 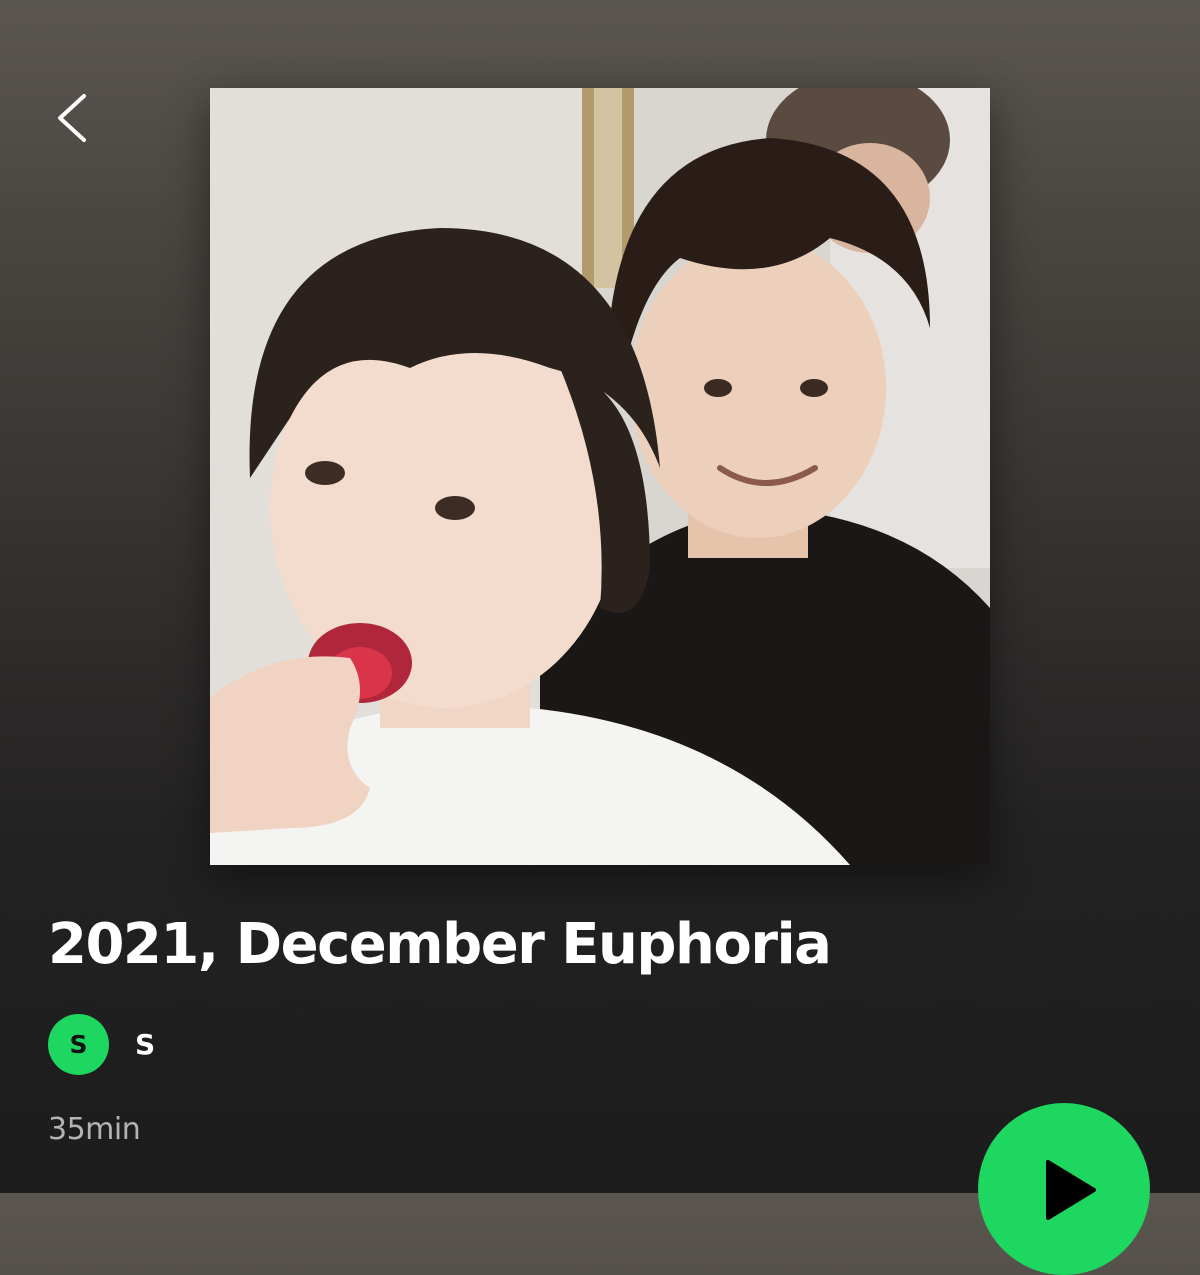 I want to click on chevron-left-icon, so click(x=72, y=118).